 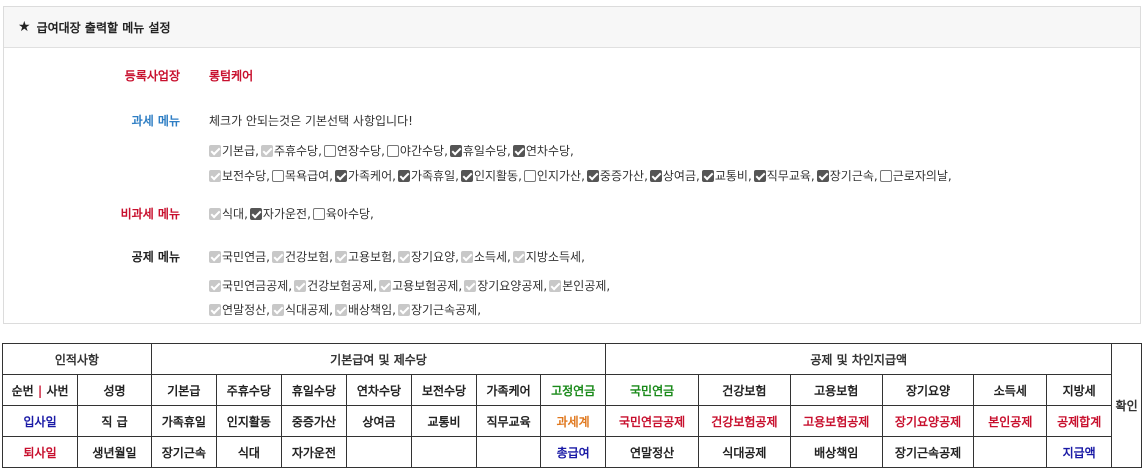 What do you see at coordinates (480, 151) in the screenshot?
I see `menu-option: 휴일수당,` at bounding box center [480, 151].